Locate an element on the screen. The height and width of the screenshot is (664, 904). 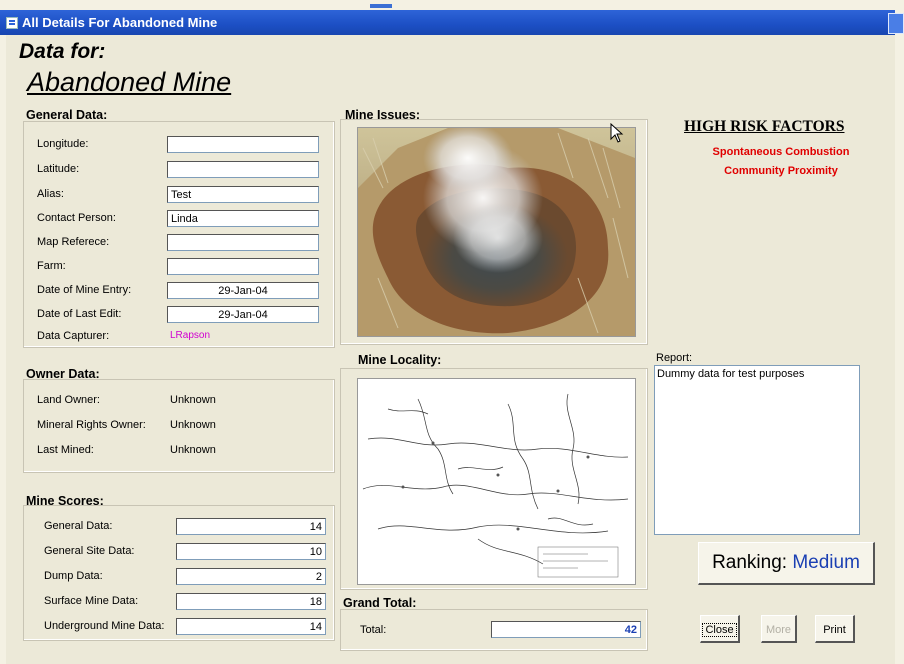
score-general-site-label: General Site Data: is located at coordinates (89, 551).